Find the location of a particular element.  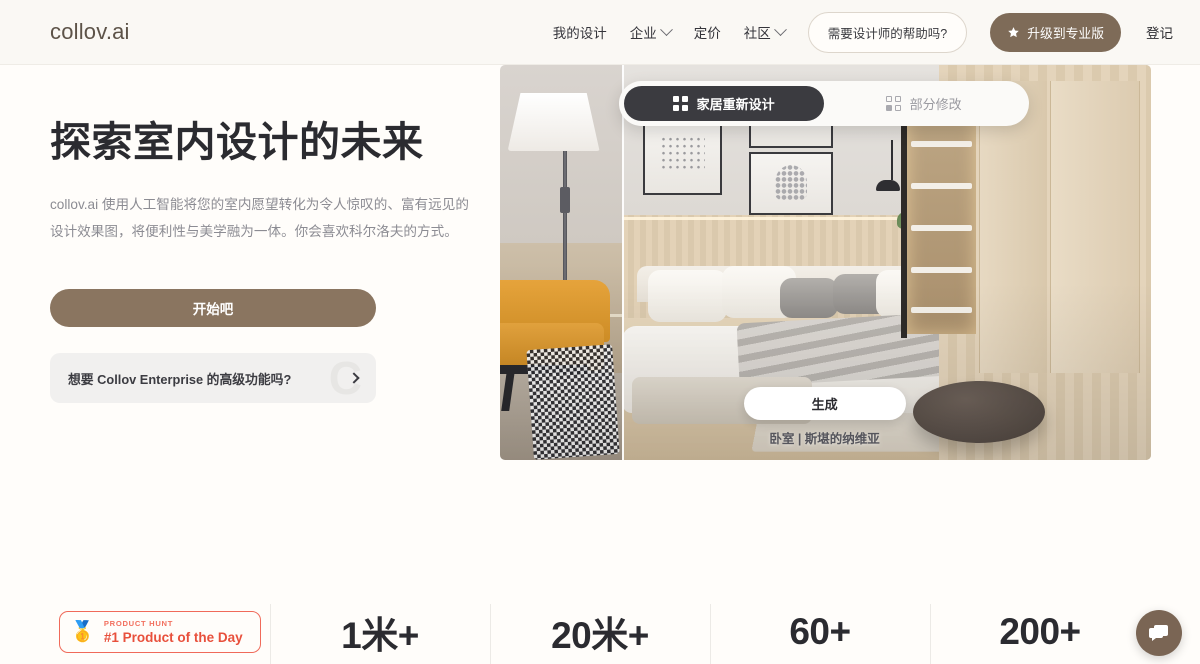

stat-item: 1米+ is located at coordinates (380, 632).